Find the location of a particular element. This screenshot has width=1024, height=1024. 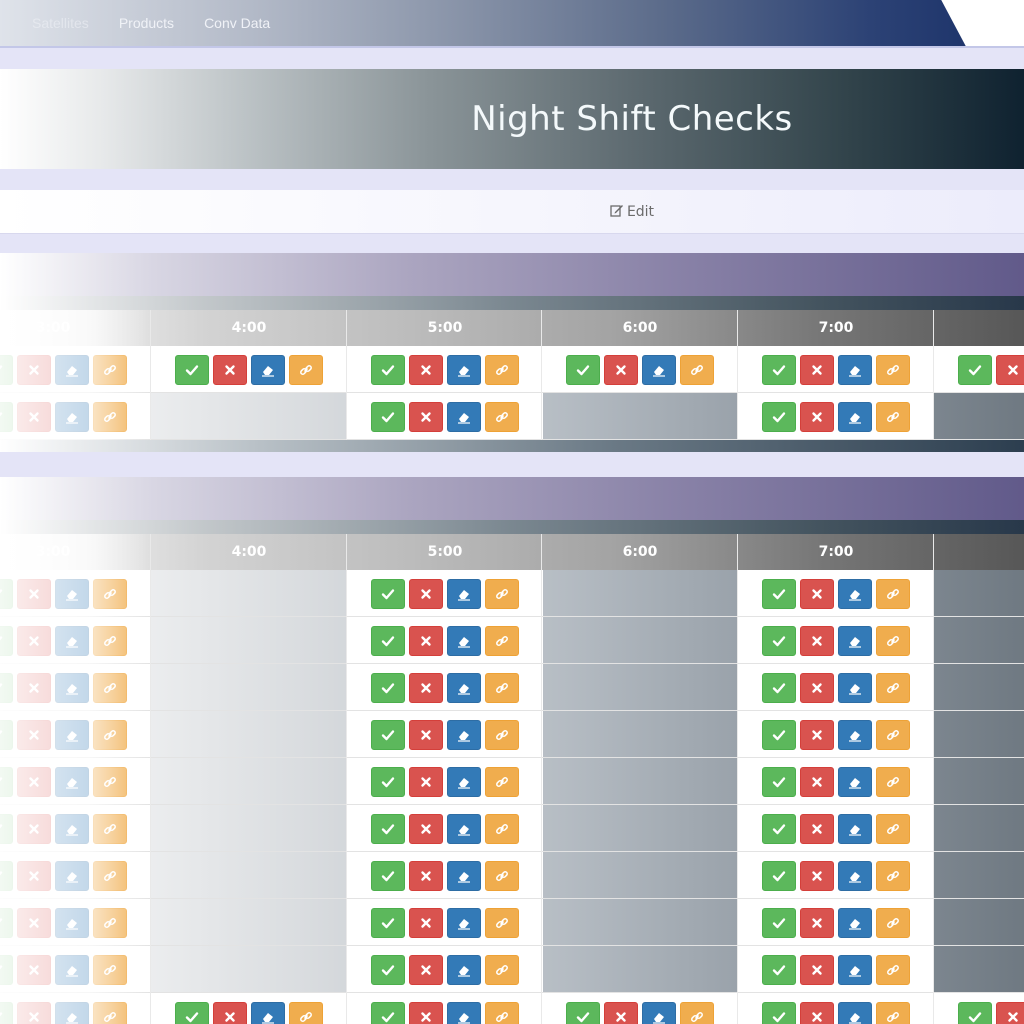

nav-link-conv-data: Conv Data is located at coordinates (237, 23).